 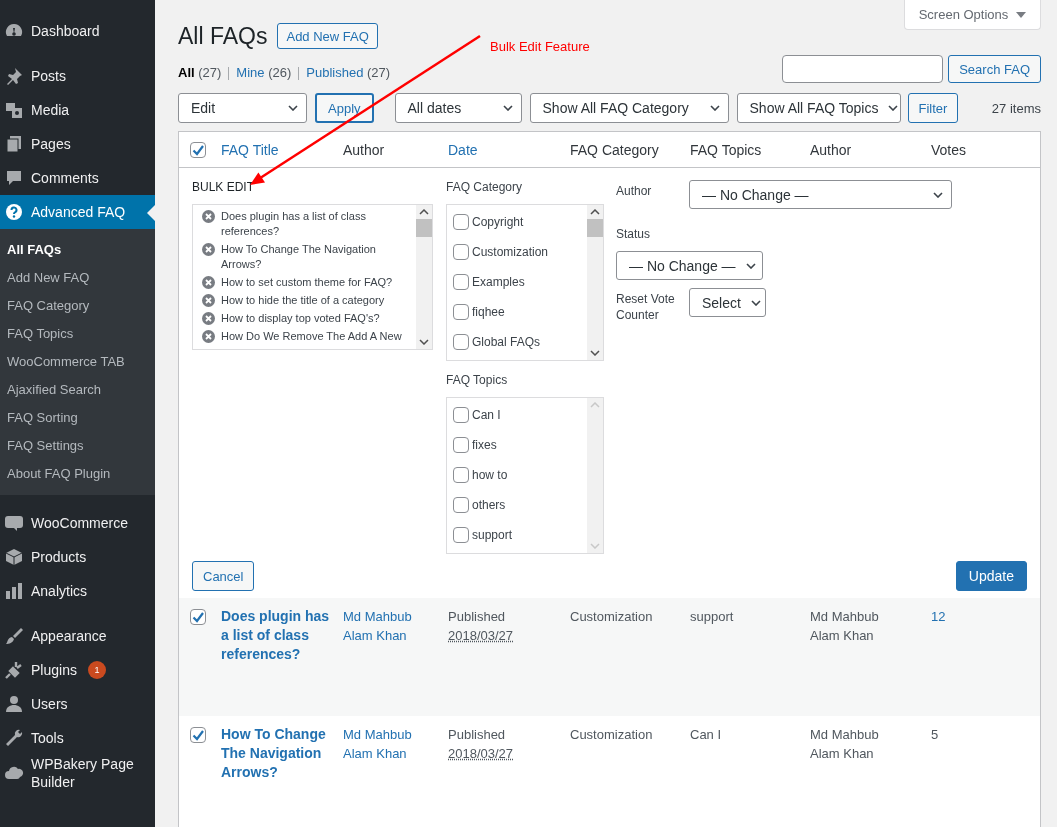 I want to click on field-label: FAQ Category, so click(x=485, y=188).